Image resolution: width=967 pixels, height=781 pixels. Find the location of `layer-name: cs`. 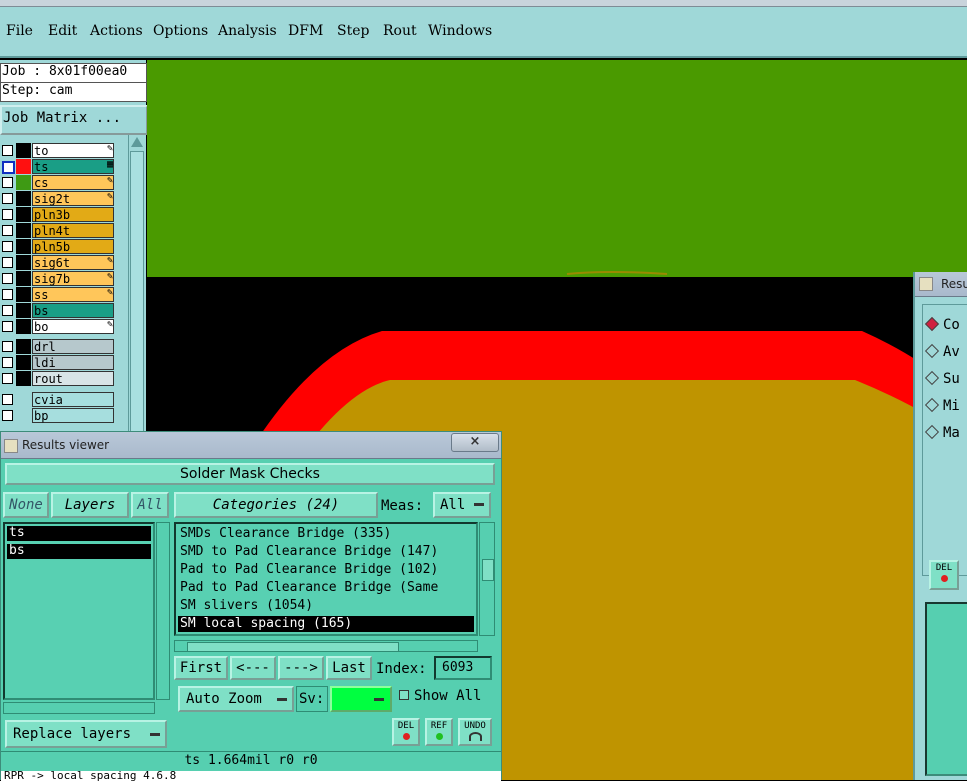

layer-name: cs is located at coordinates (73, 182).